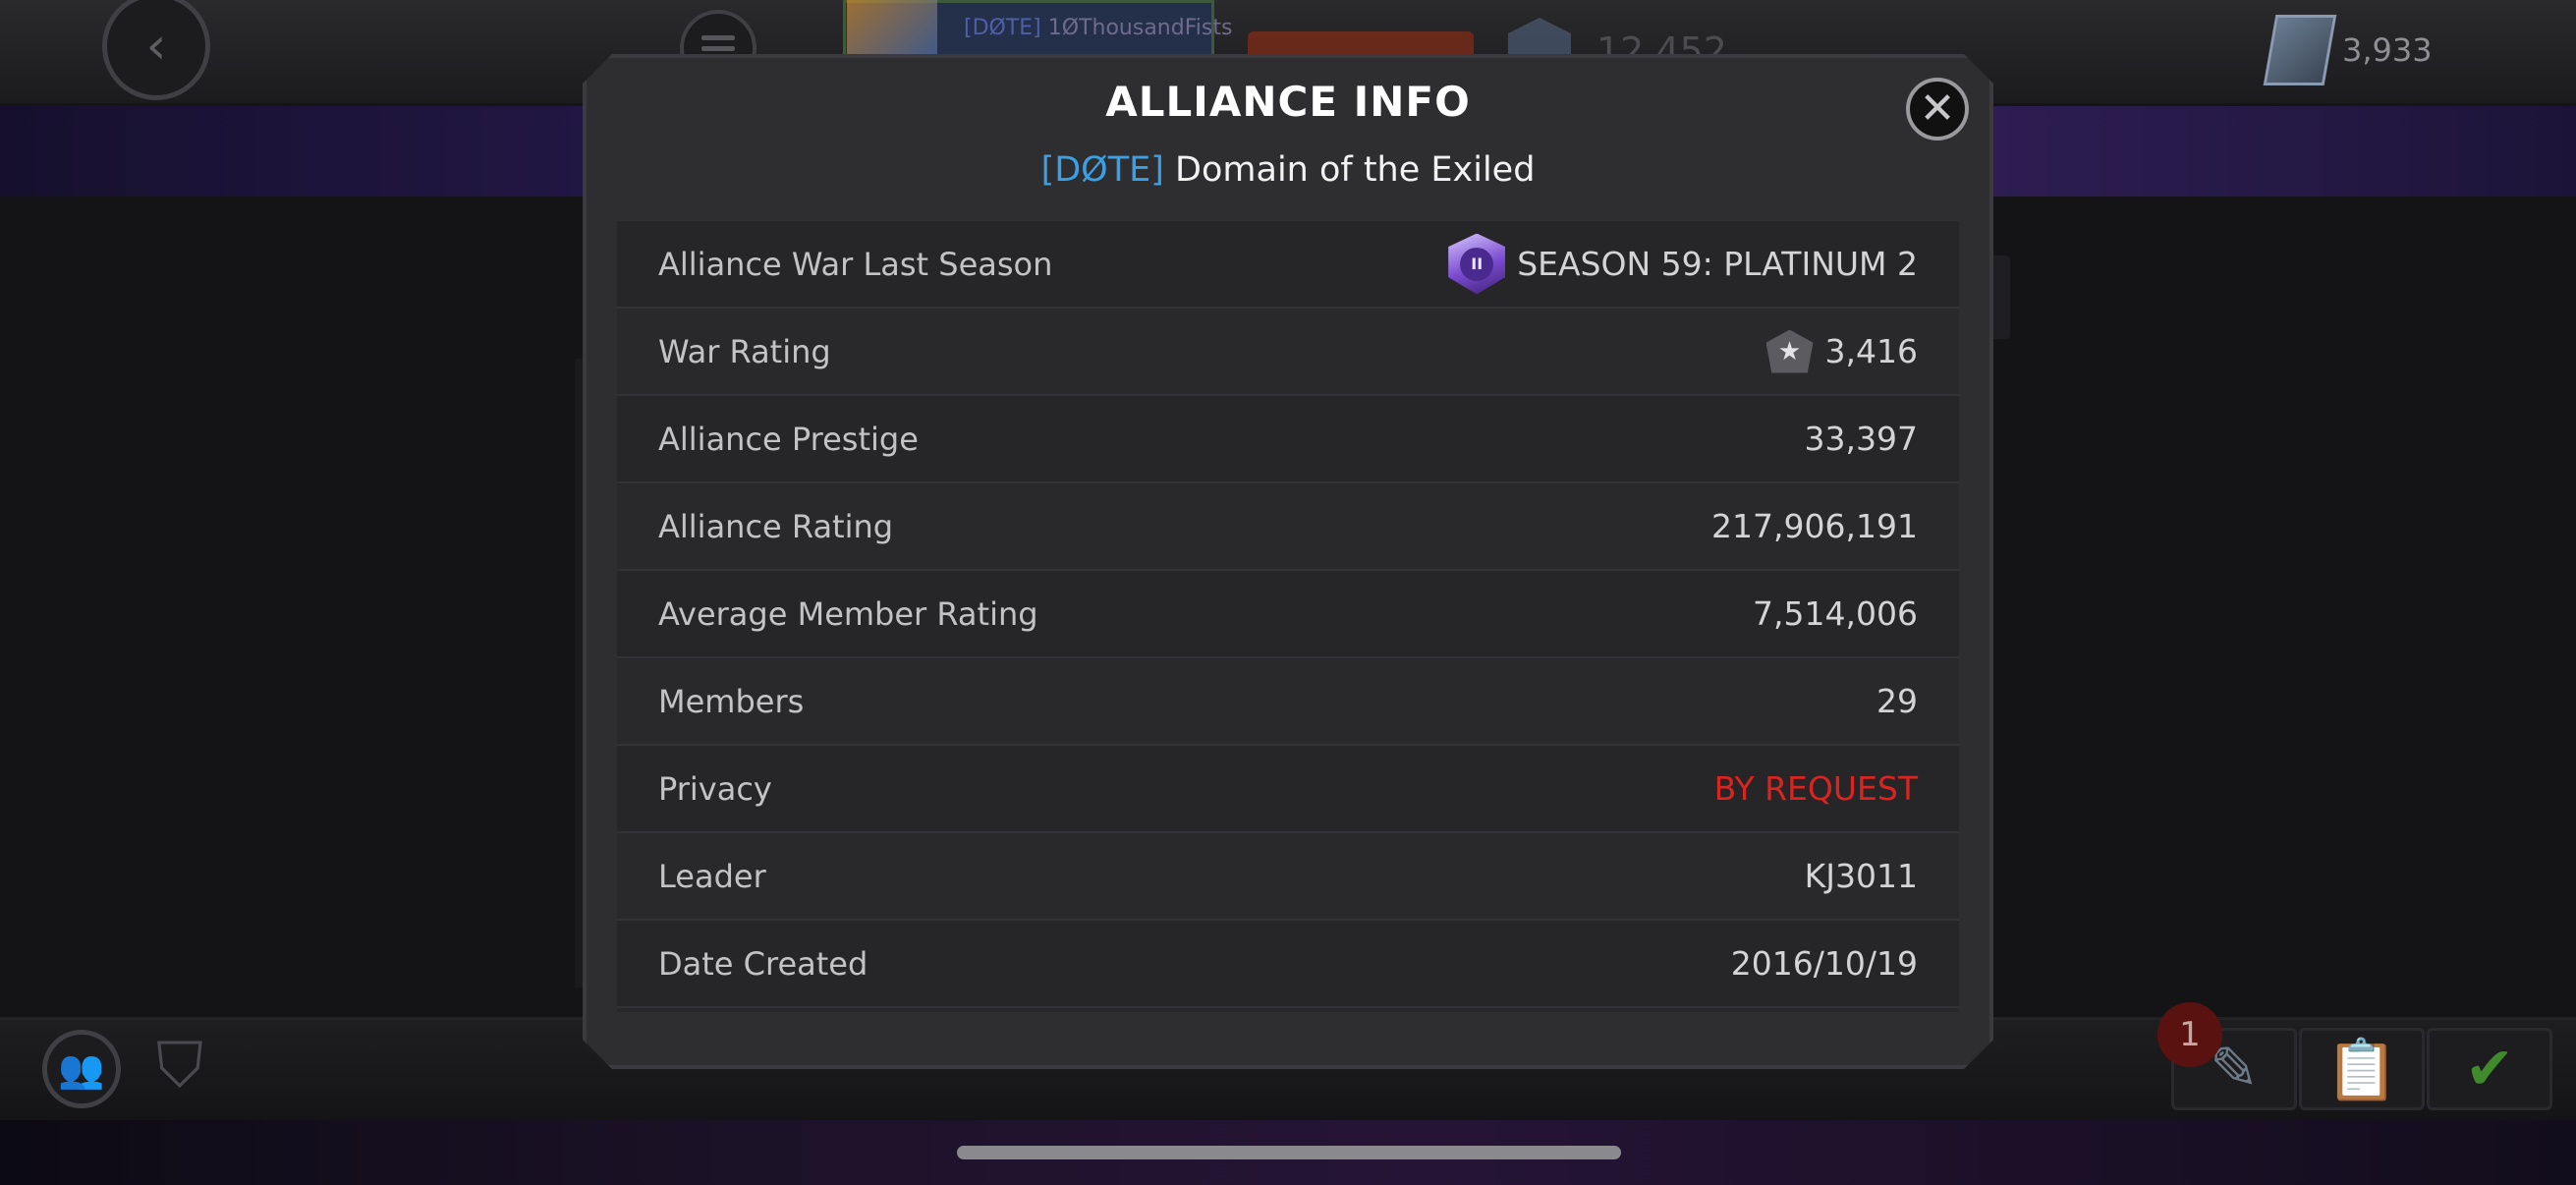  What do you see at coordinates (1871, 351) in the screenshot?
I see `war-rating-value: 3,416` at bounding box center [1871, 351].